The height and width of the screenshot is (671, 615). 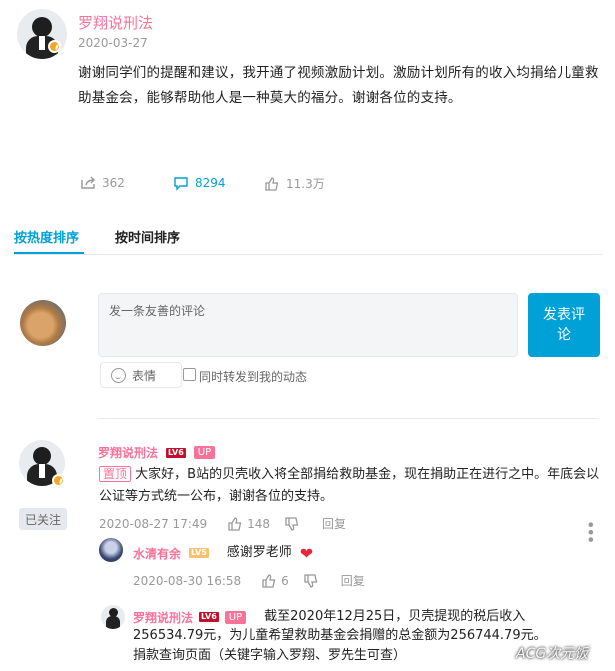 I want to click on comment-date: 2020-08-27 17:49, so click(x=153, y=523).